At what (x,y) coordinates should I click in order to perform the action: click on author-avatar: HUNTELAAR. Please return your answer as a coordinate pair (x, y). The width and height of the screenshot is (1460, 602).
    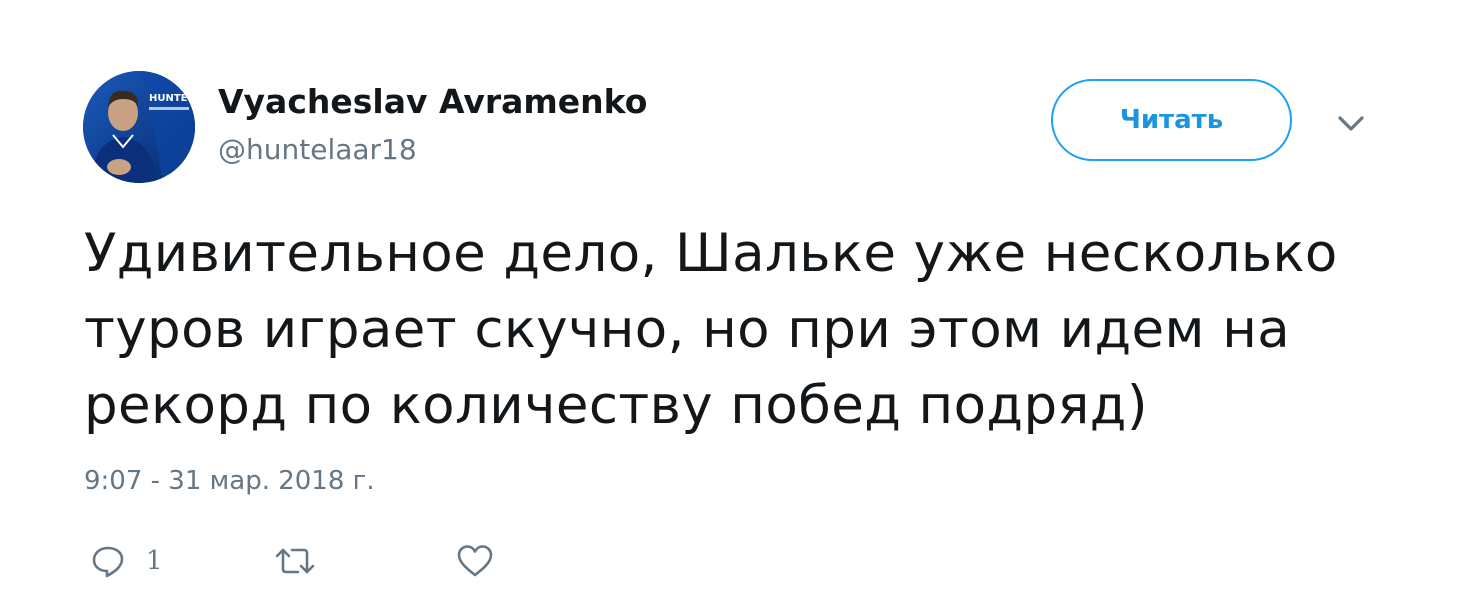
    Looking at the image, I should click on (139, 127).